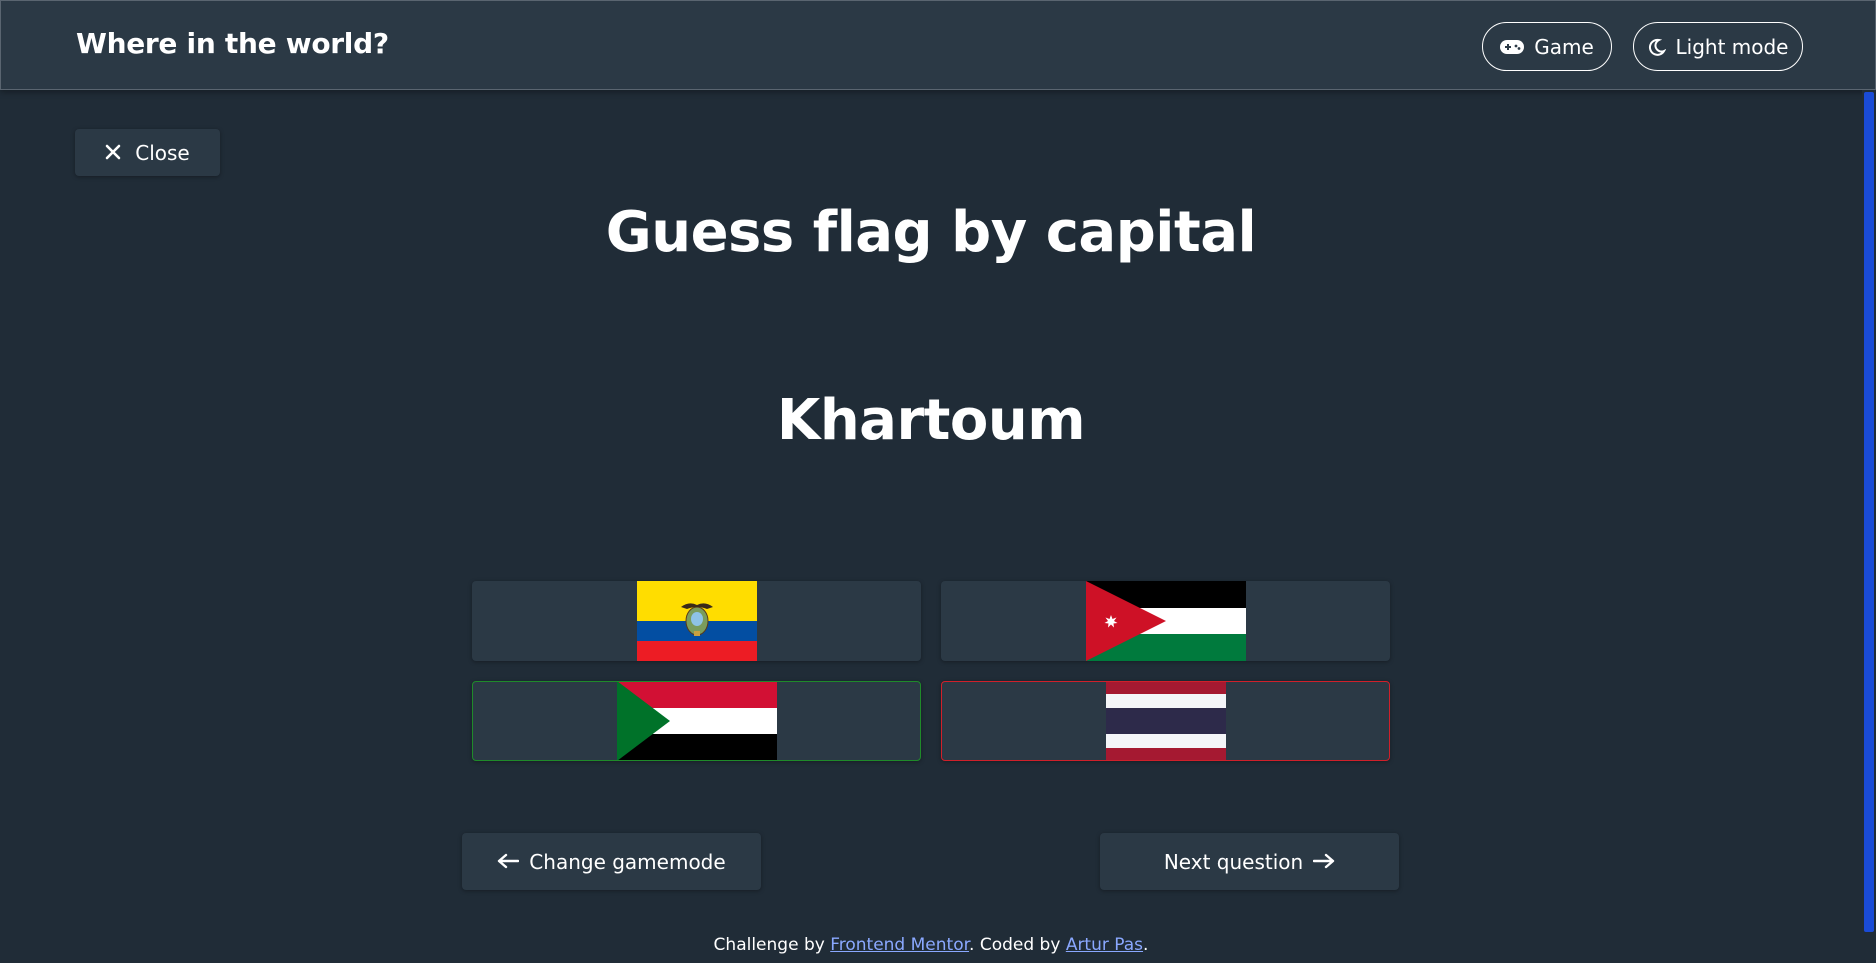 This screenshot has width=1876, height=963. What do you see at coordinates (1732, 46) in the screenshot?
I see `theme-toggle-label: Light mode` at bounding box center [1732, 46].